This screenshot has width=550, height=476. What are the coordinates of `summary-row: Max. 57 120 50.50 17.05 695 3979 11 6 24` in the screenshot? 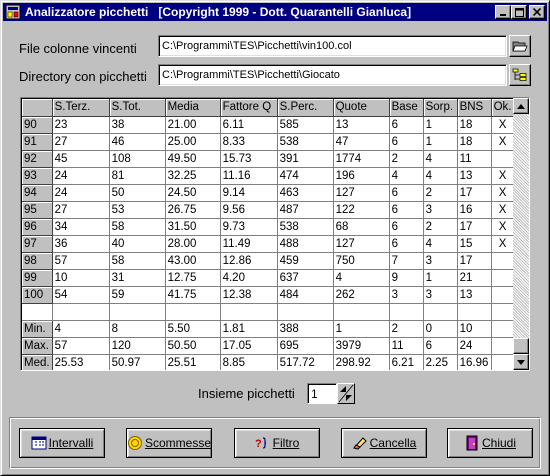 It's located at (268, 346).